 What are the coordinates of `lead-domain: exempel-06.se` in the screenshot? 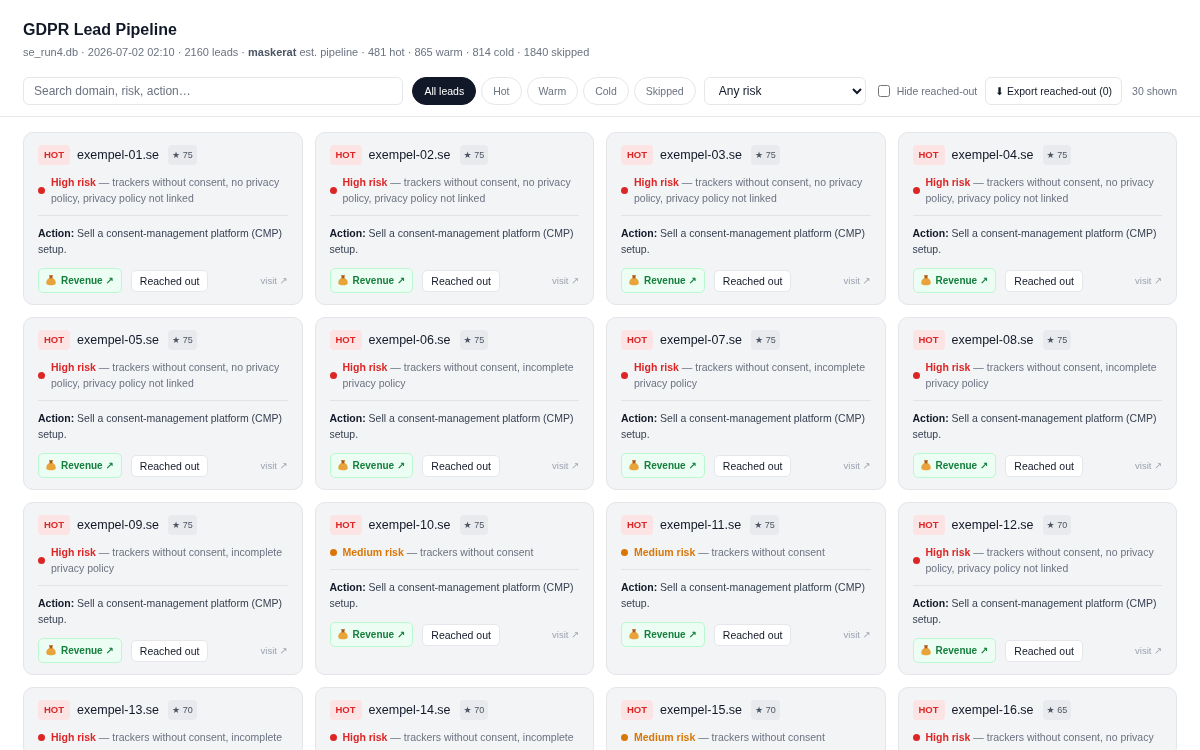 It's located at (409, 340).